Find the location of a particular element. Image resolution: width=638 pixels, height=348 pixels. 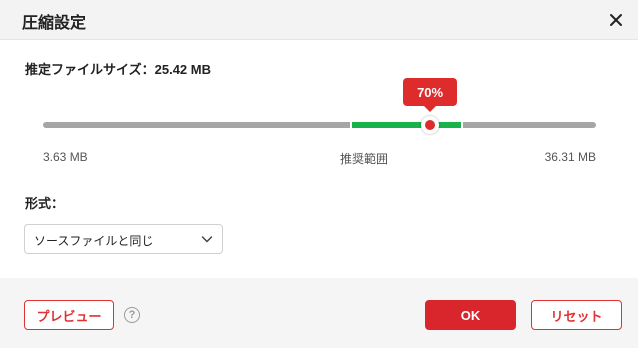

range-end-tick is located at coordinates (462, 125).